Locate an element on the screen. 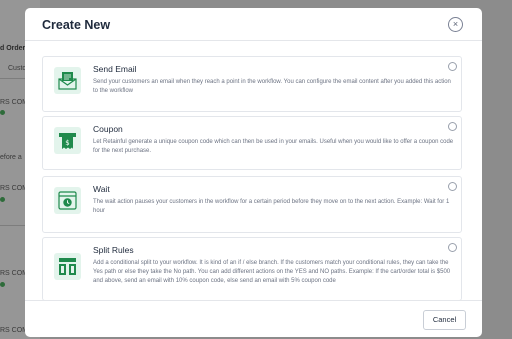 This screenshot has height=339, width=512. option-title: Split Rules is located at coordinates (113, 250).